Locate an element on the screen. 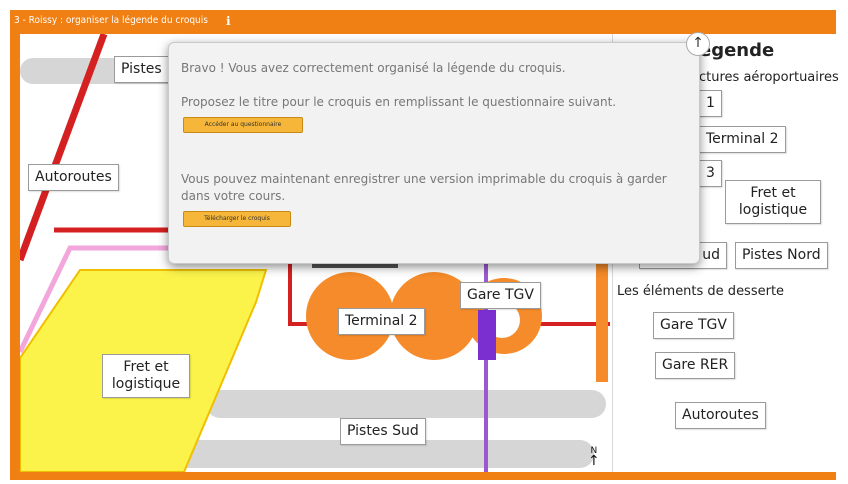 The image size is (848, 484). collapse-arrow-icon: ↑ is located at coordinates (698, 44).